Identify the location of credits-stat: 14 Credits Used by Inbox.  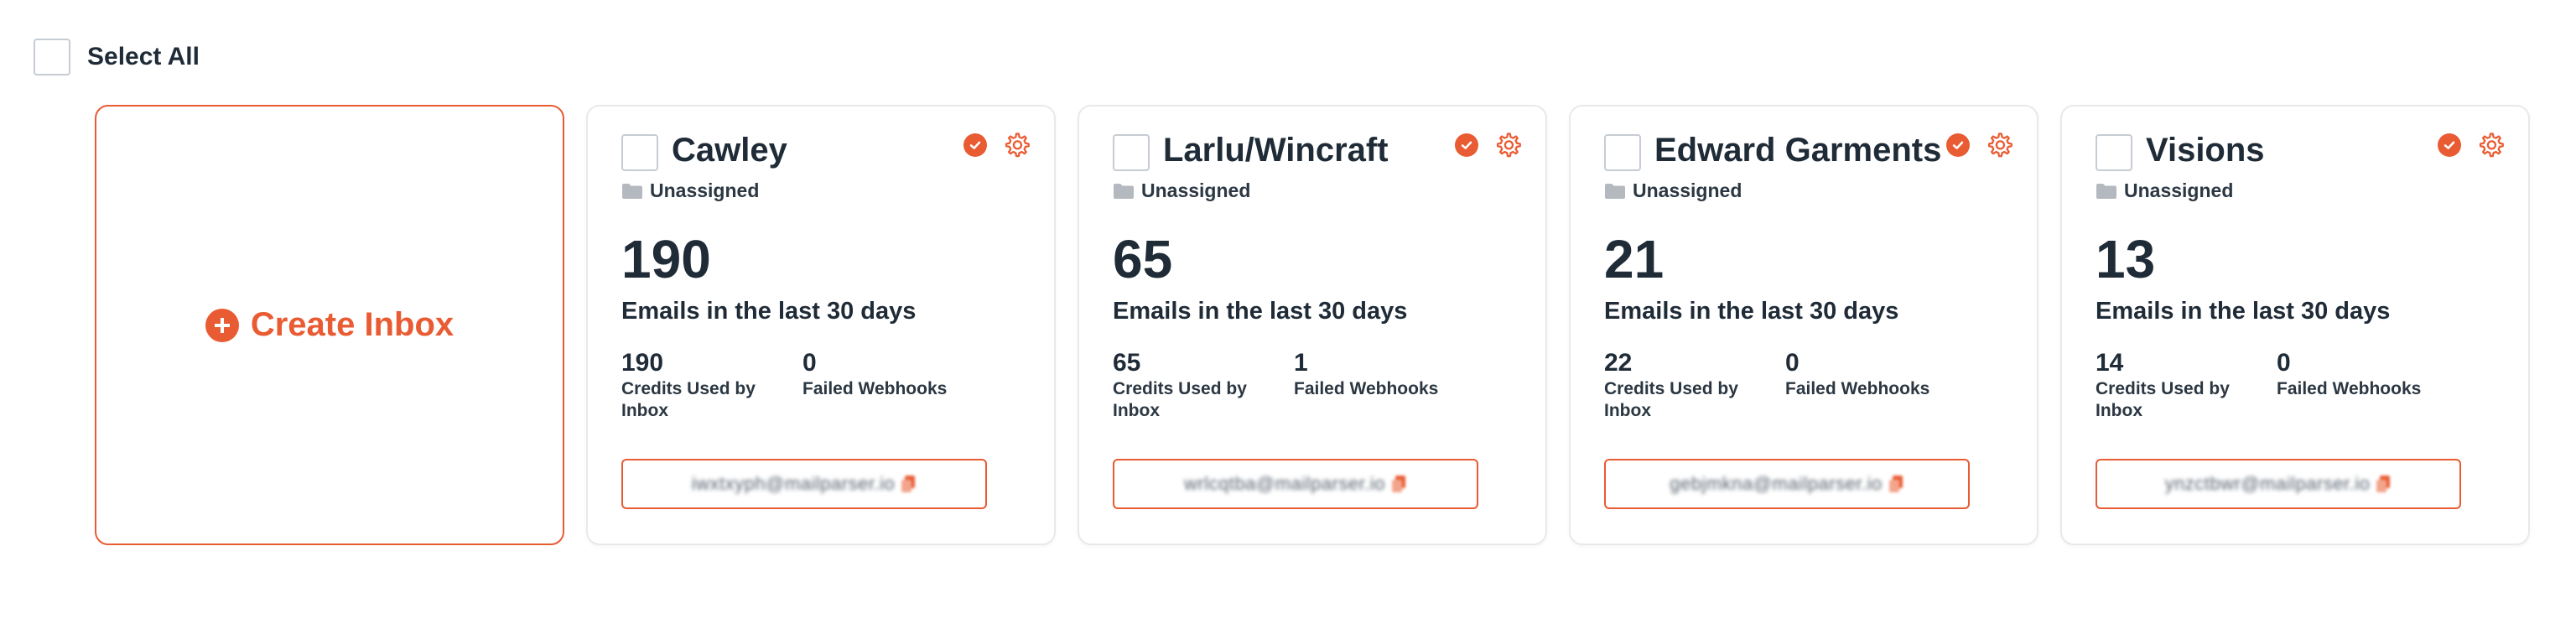
(2179, 385).